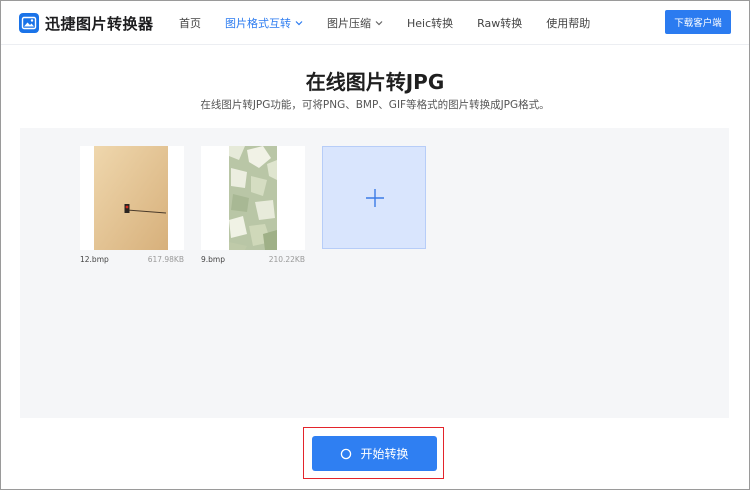  I want to click on nav-item-raw: Raw转换, so click(499, 23).